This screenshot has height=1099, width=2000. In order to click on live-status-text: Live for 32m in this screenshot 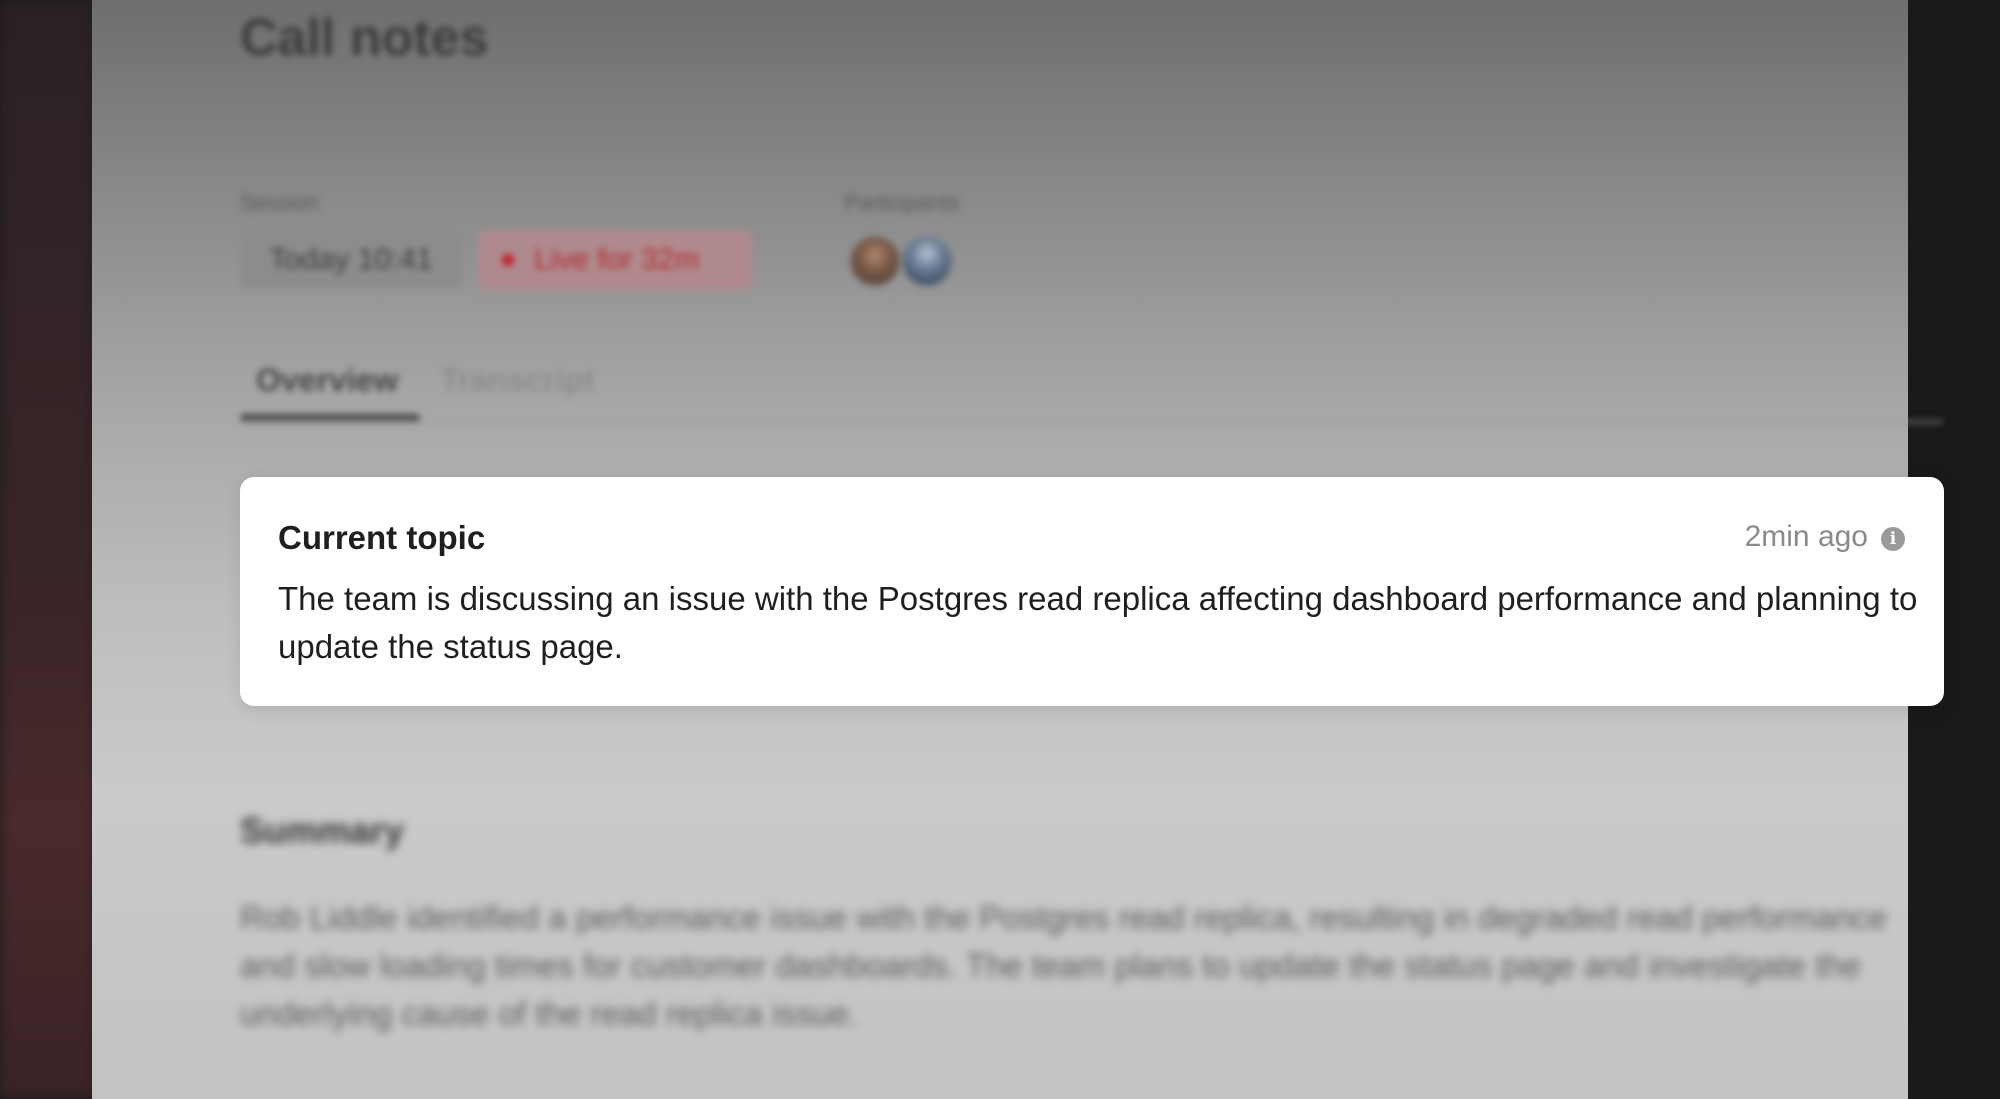, I will do `click(617, 259)`.